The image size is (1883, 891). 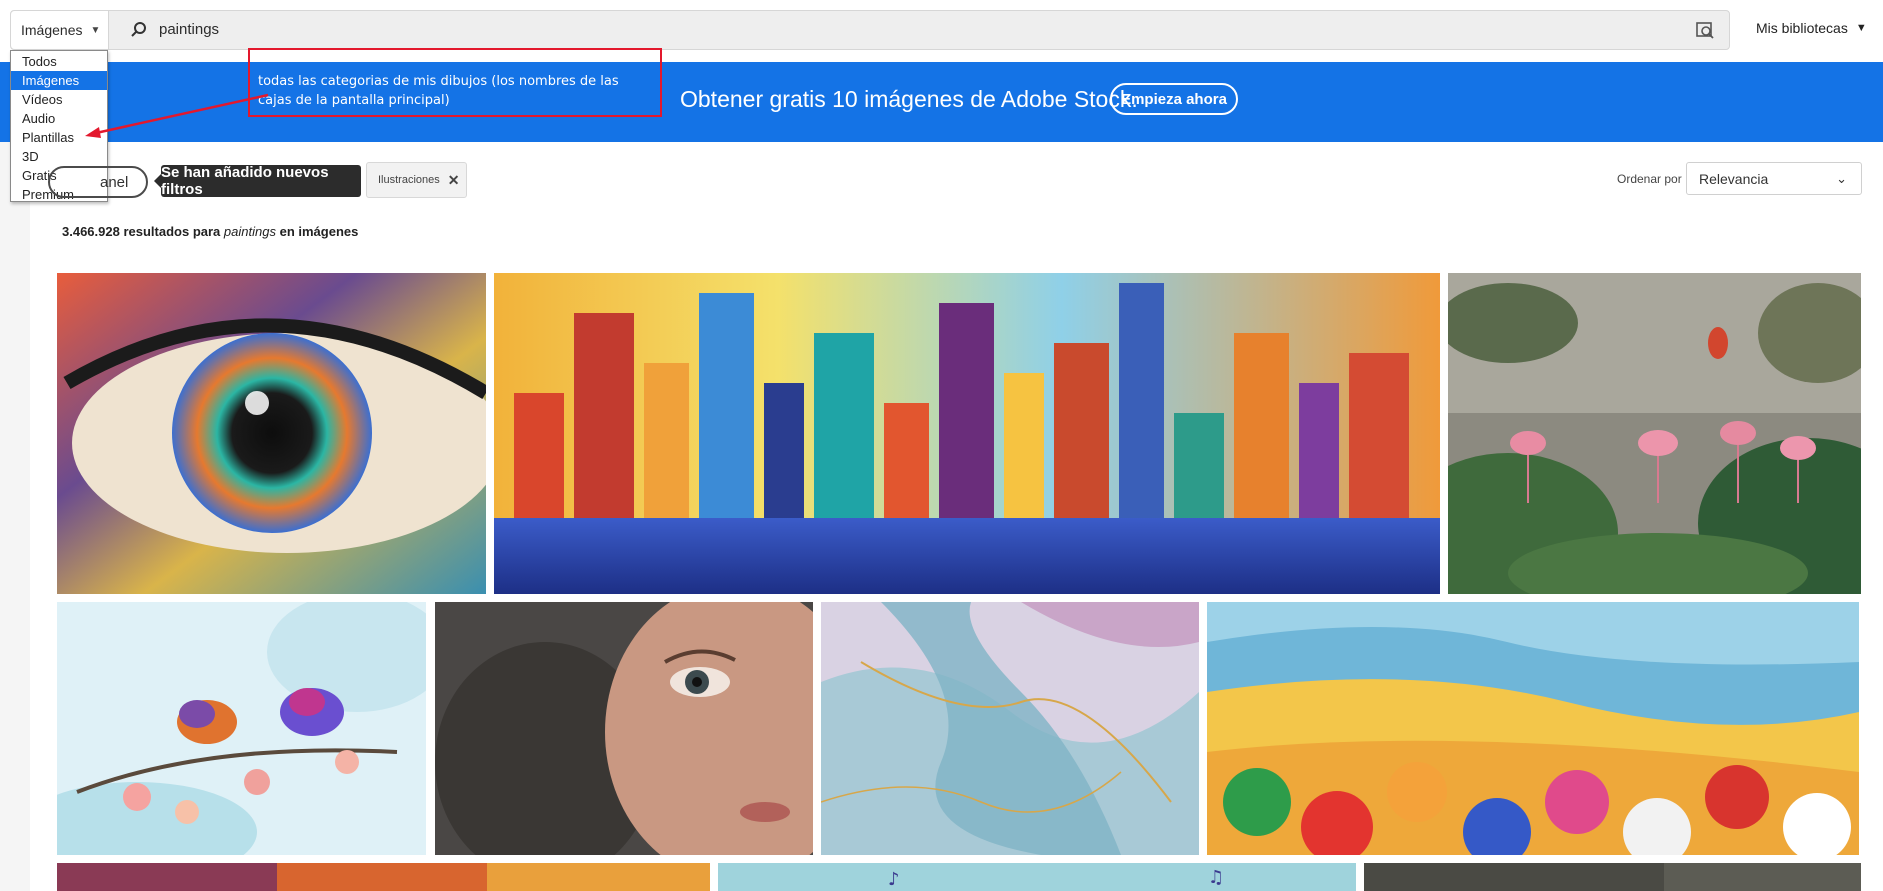 What do you see at coordinates (98, 182) in the screenshot?
I see `filter-panel-button: anel` at bounding box center [98, 182].